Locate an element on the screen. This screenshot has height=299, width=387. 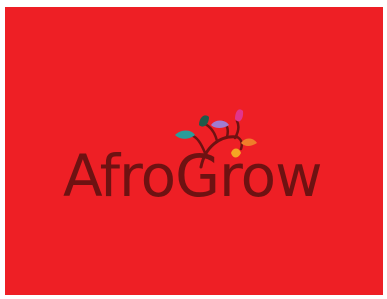
pink-leaf is located at coordinates (239, 115).